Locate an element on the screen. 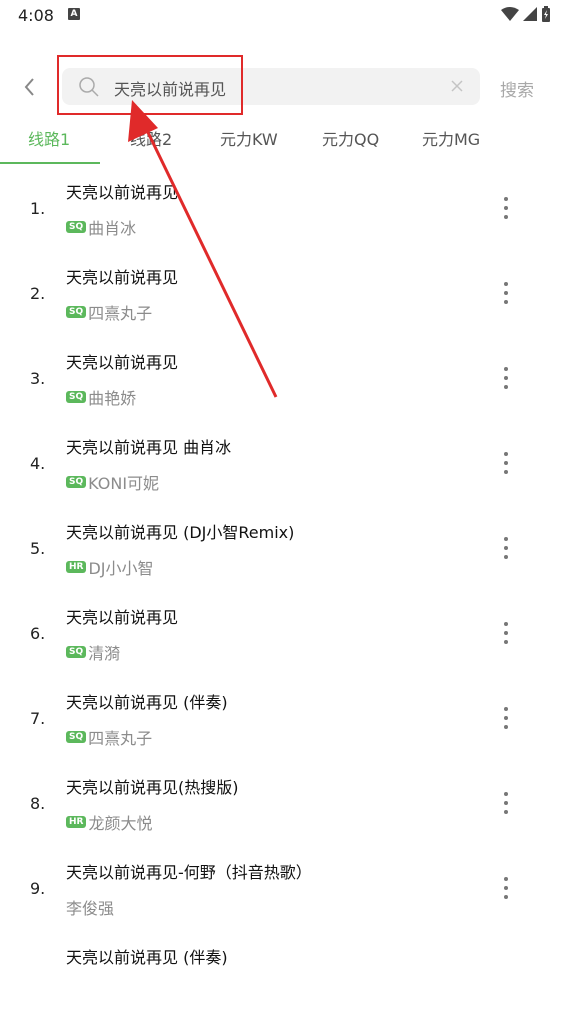  list-item: 3. 天亮以前说再见 SQ 曲艳娇 is located at coordinates (282, 377).